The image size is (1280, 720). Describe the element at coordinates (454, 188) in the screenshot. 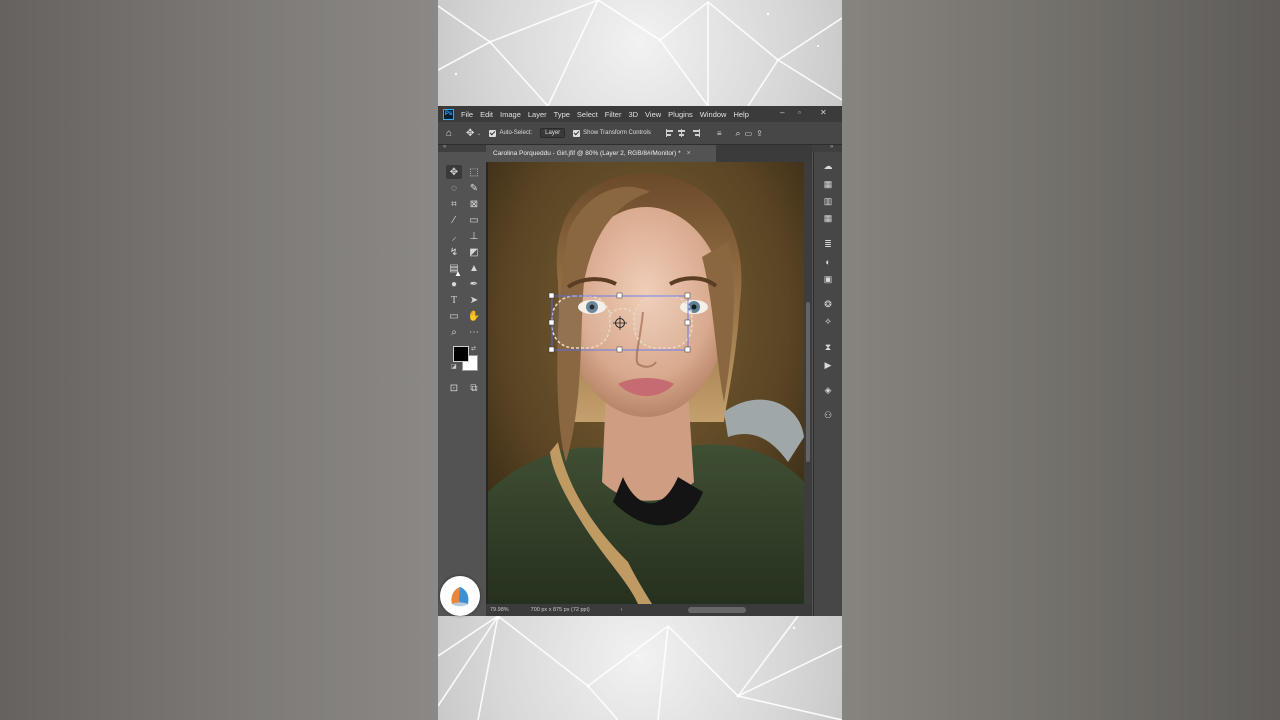

I see `lasso-tool: ◌` at that location.